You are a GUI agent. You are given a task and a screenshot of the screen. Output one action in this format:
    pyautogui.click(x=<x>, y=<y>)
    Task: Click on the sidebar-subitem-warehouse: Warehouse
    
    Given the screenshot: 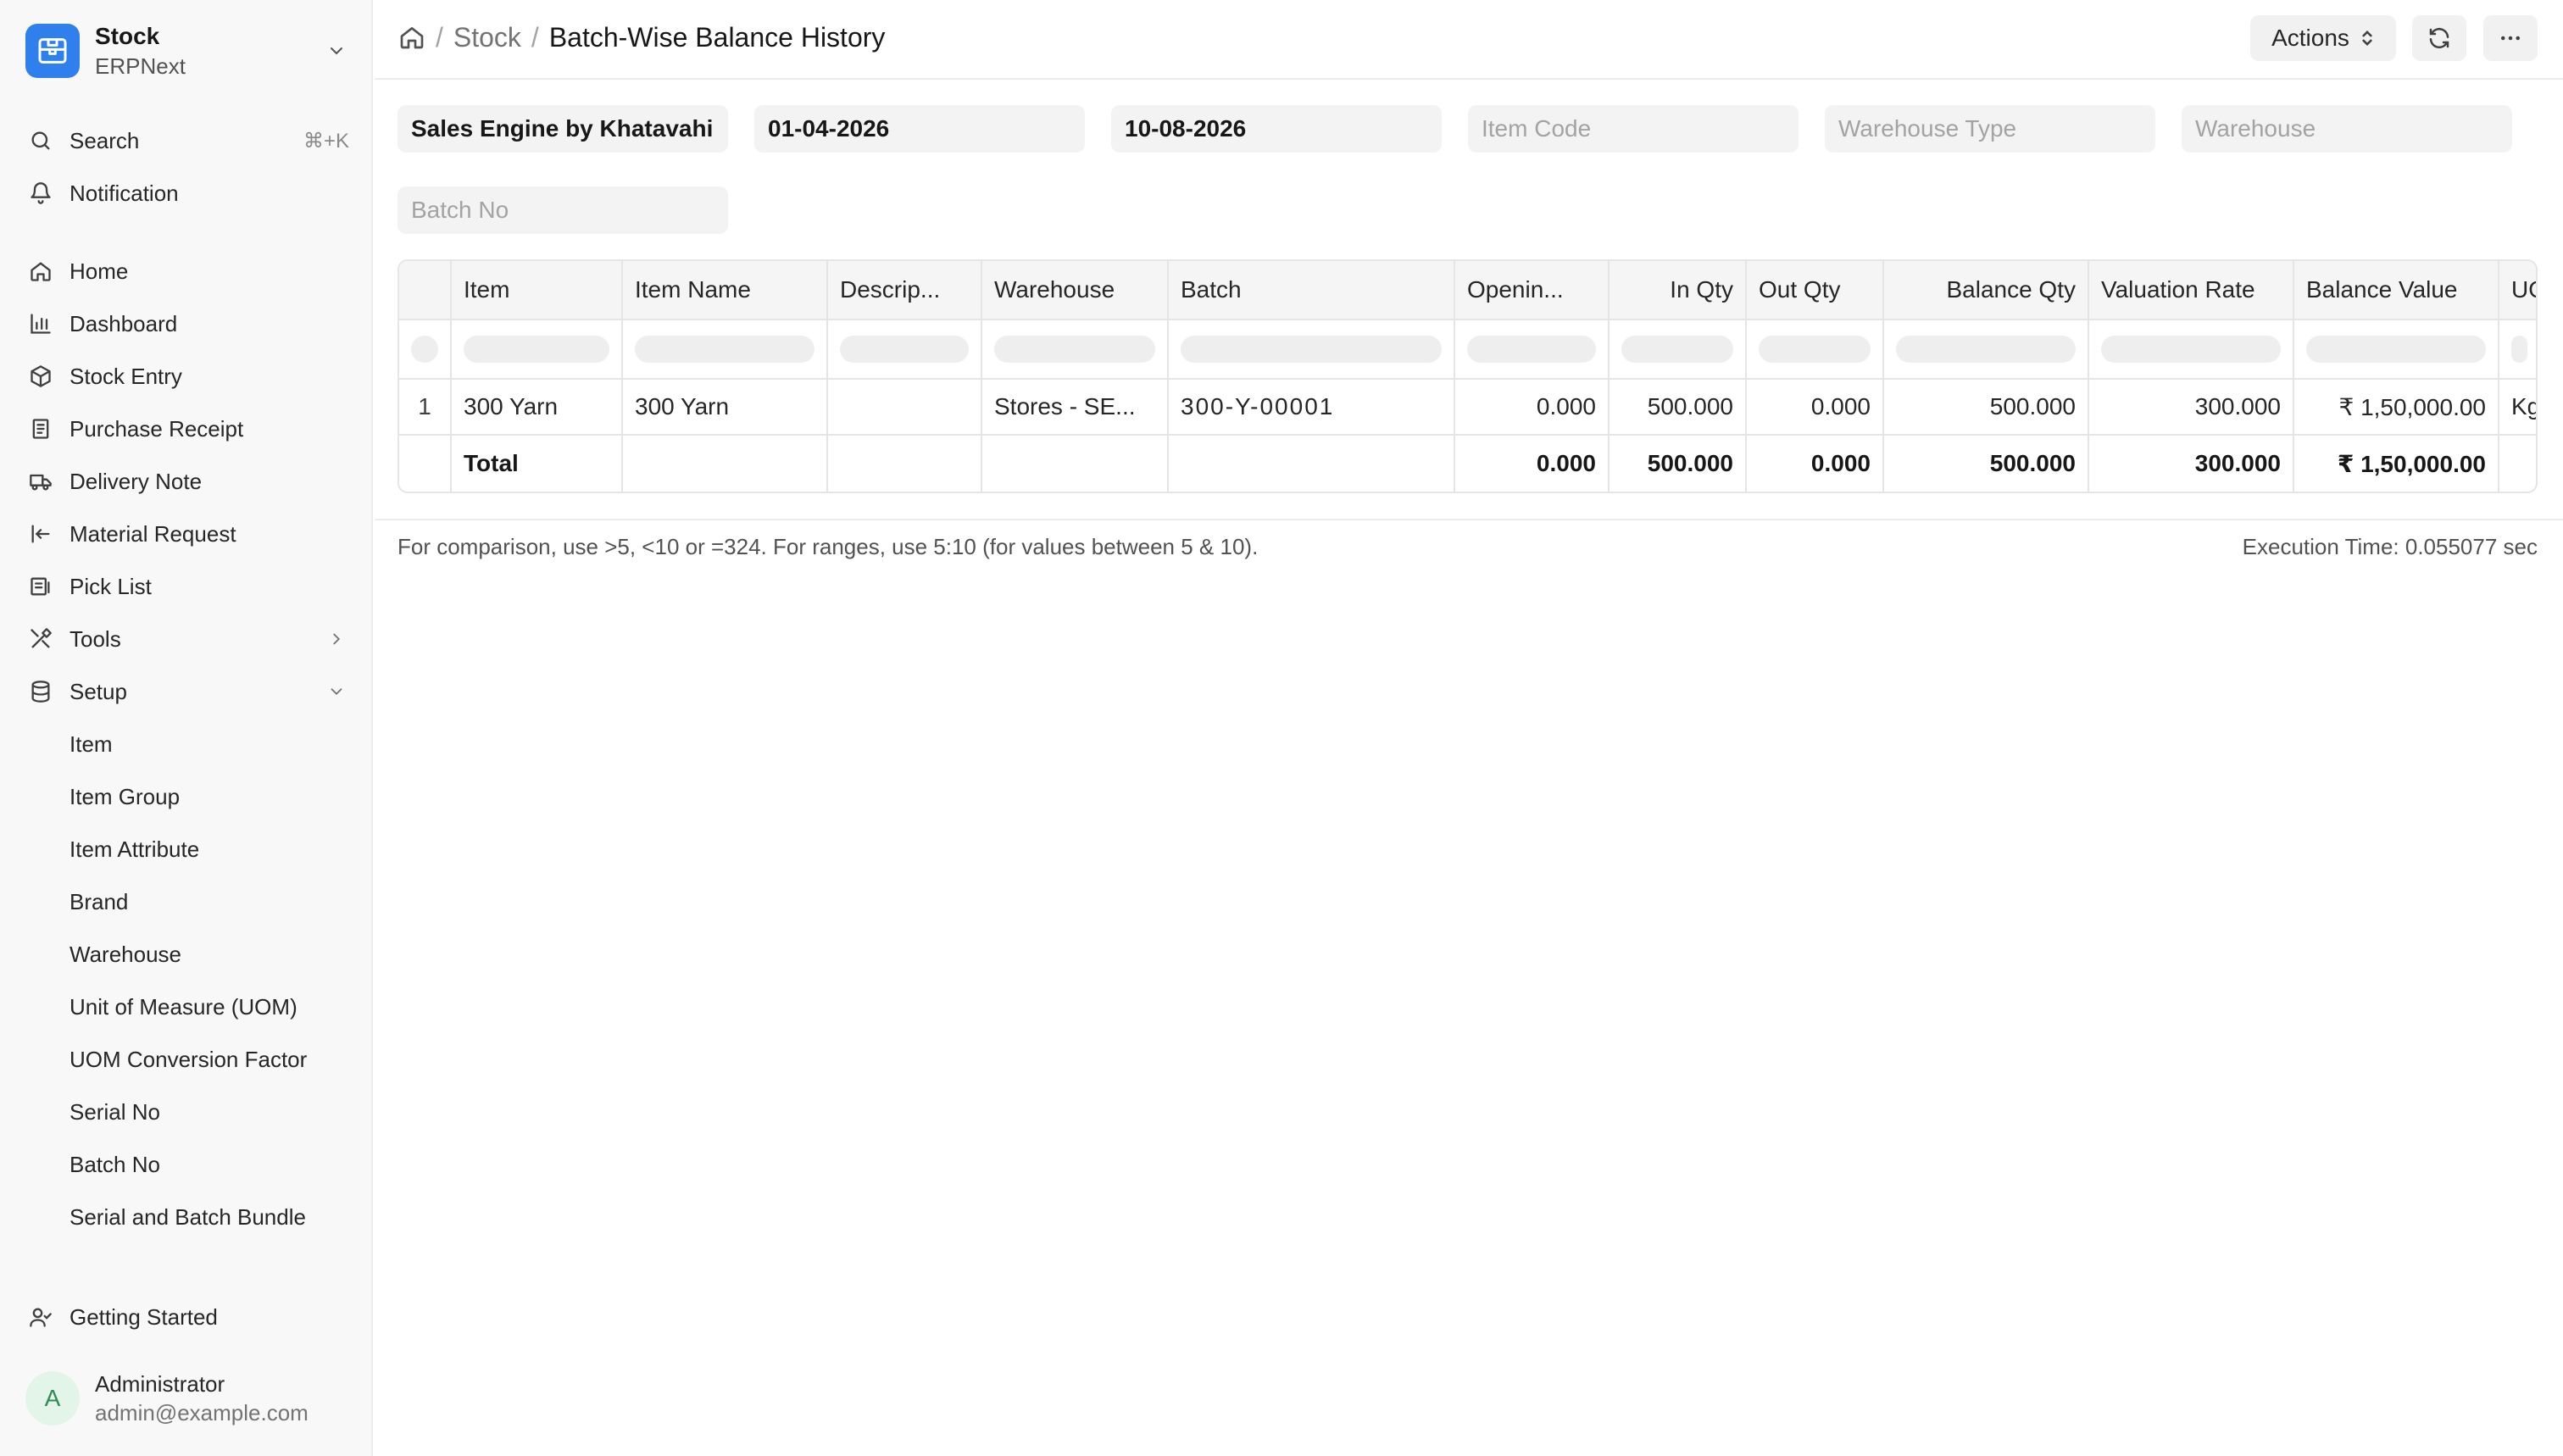 What is the action you would take?
    pyautogui.click(x=125, y=954)
    